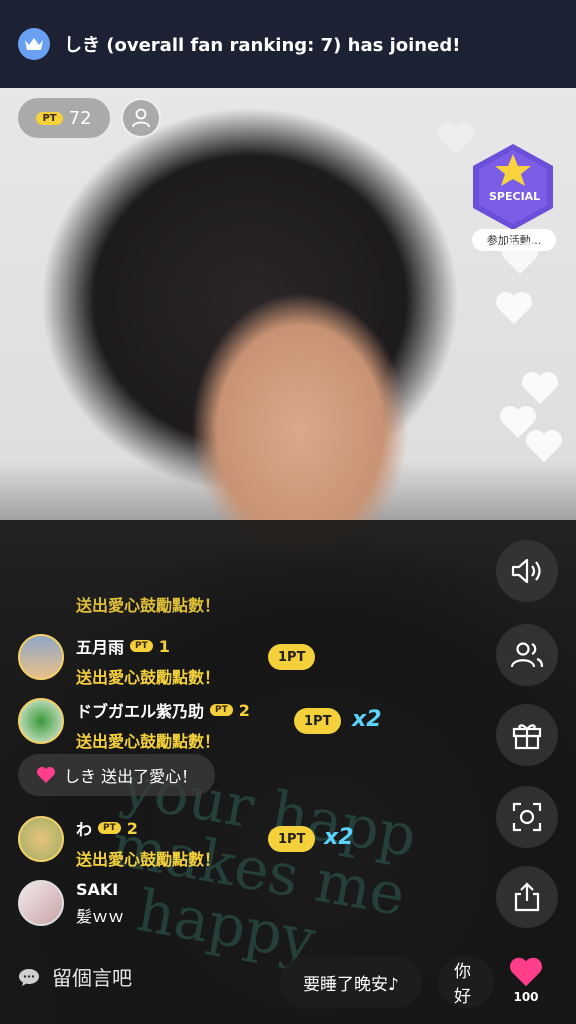 Image resolution: width=576 pixels, height=1024 pixels. I want to click on camera-flip-icon, so click(527, 817).